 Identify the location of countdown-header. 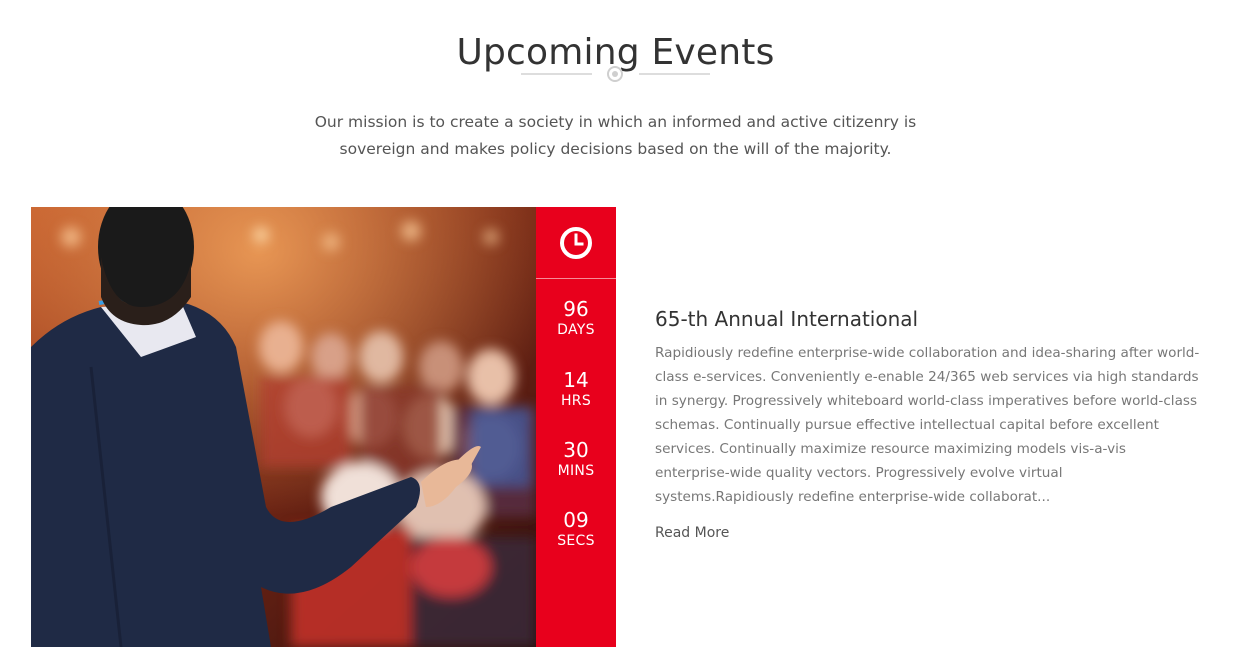
(576, 243).